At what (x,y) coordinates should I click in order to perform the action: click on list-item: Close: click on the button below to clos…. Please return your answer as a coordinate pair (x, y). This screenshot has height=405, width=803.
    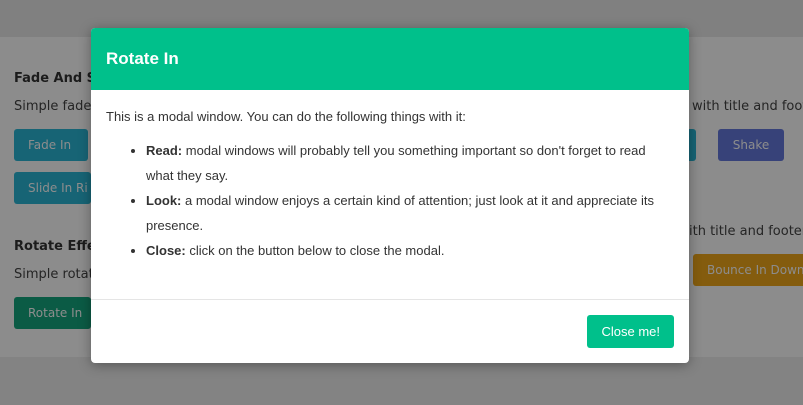
    Looking at the image, I should click on (410, 250).